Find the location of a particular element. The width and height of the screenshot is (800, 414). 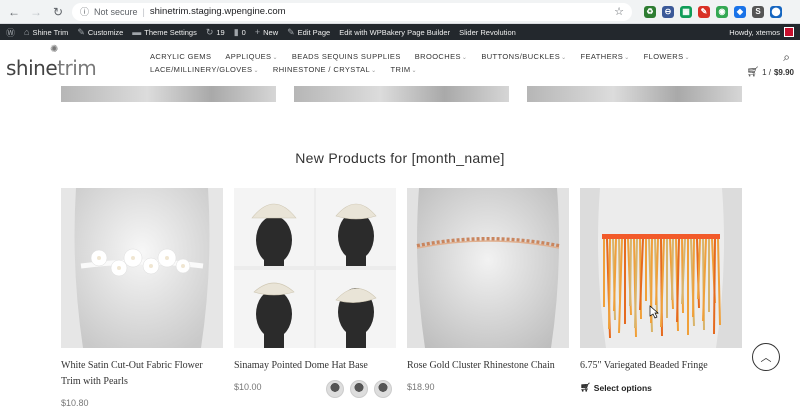

select-options-label: Select options is located at coordinates (622, 387).